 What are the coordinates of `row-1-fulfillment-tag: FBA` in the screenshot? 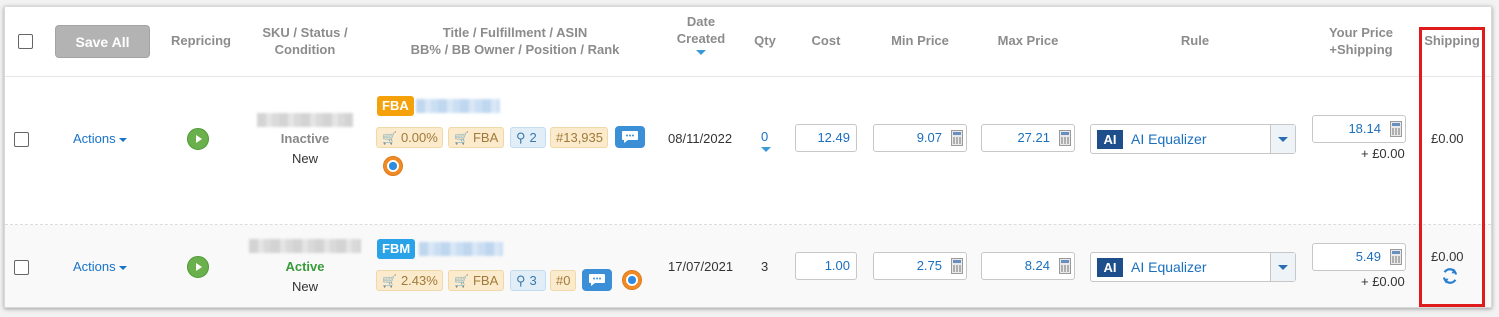 It's located at (395, 106).